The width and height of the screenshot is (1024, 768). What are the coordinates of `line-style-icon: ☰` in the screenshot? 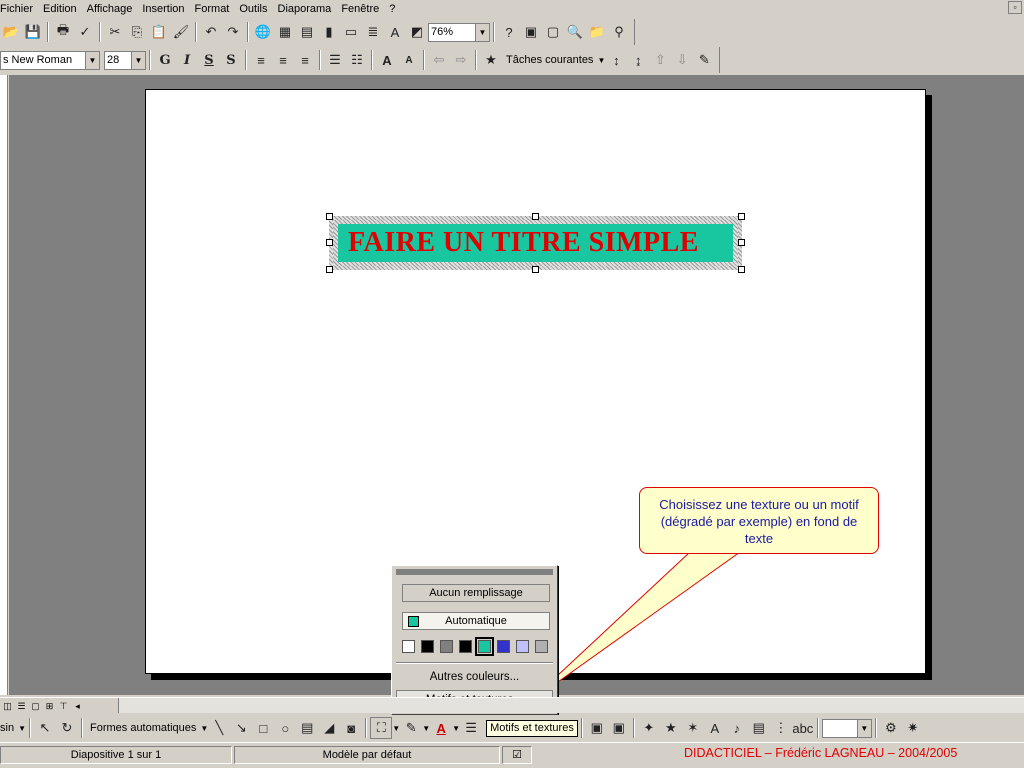 It's located at (471, 728).